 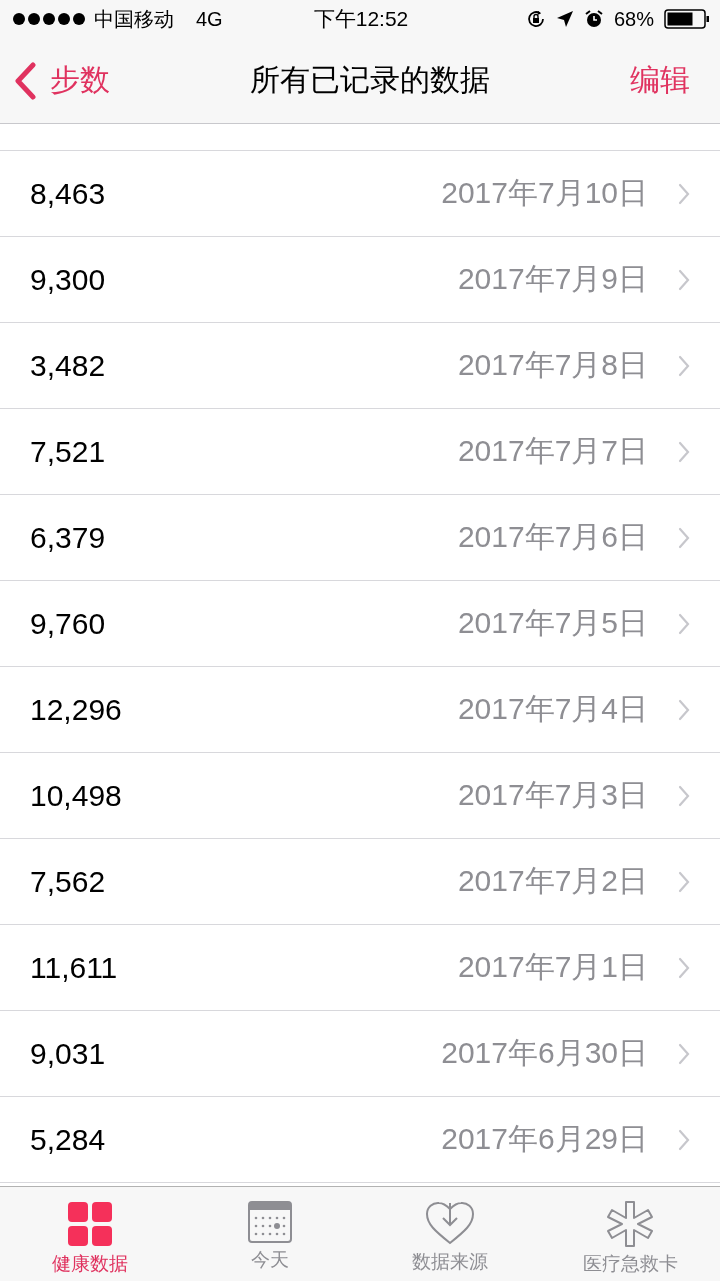 I want to click on record-date: 2017年7月3日, so click(x=552, y=795).